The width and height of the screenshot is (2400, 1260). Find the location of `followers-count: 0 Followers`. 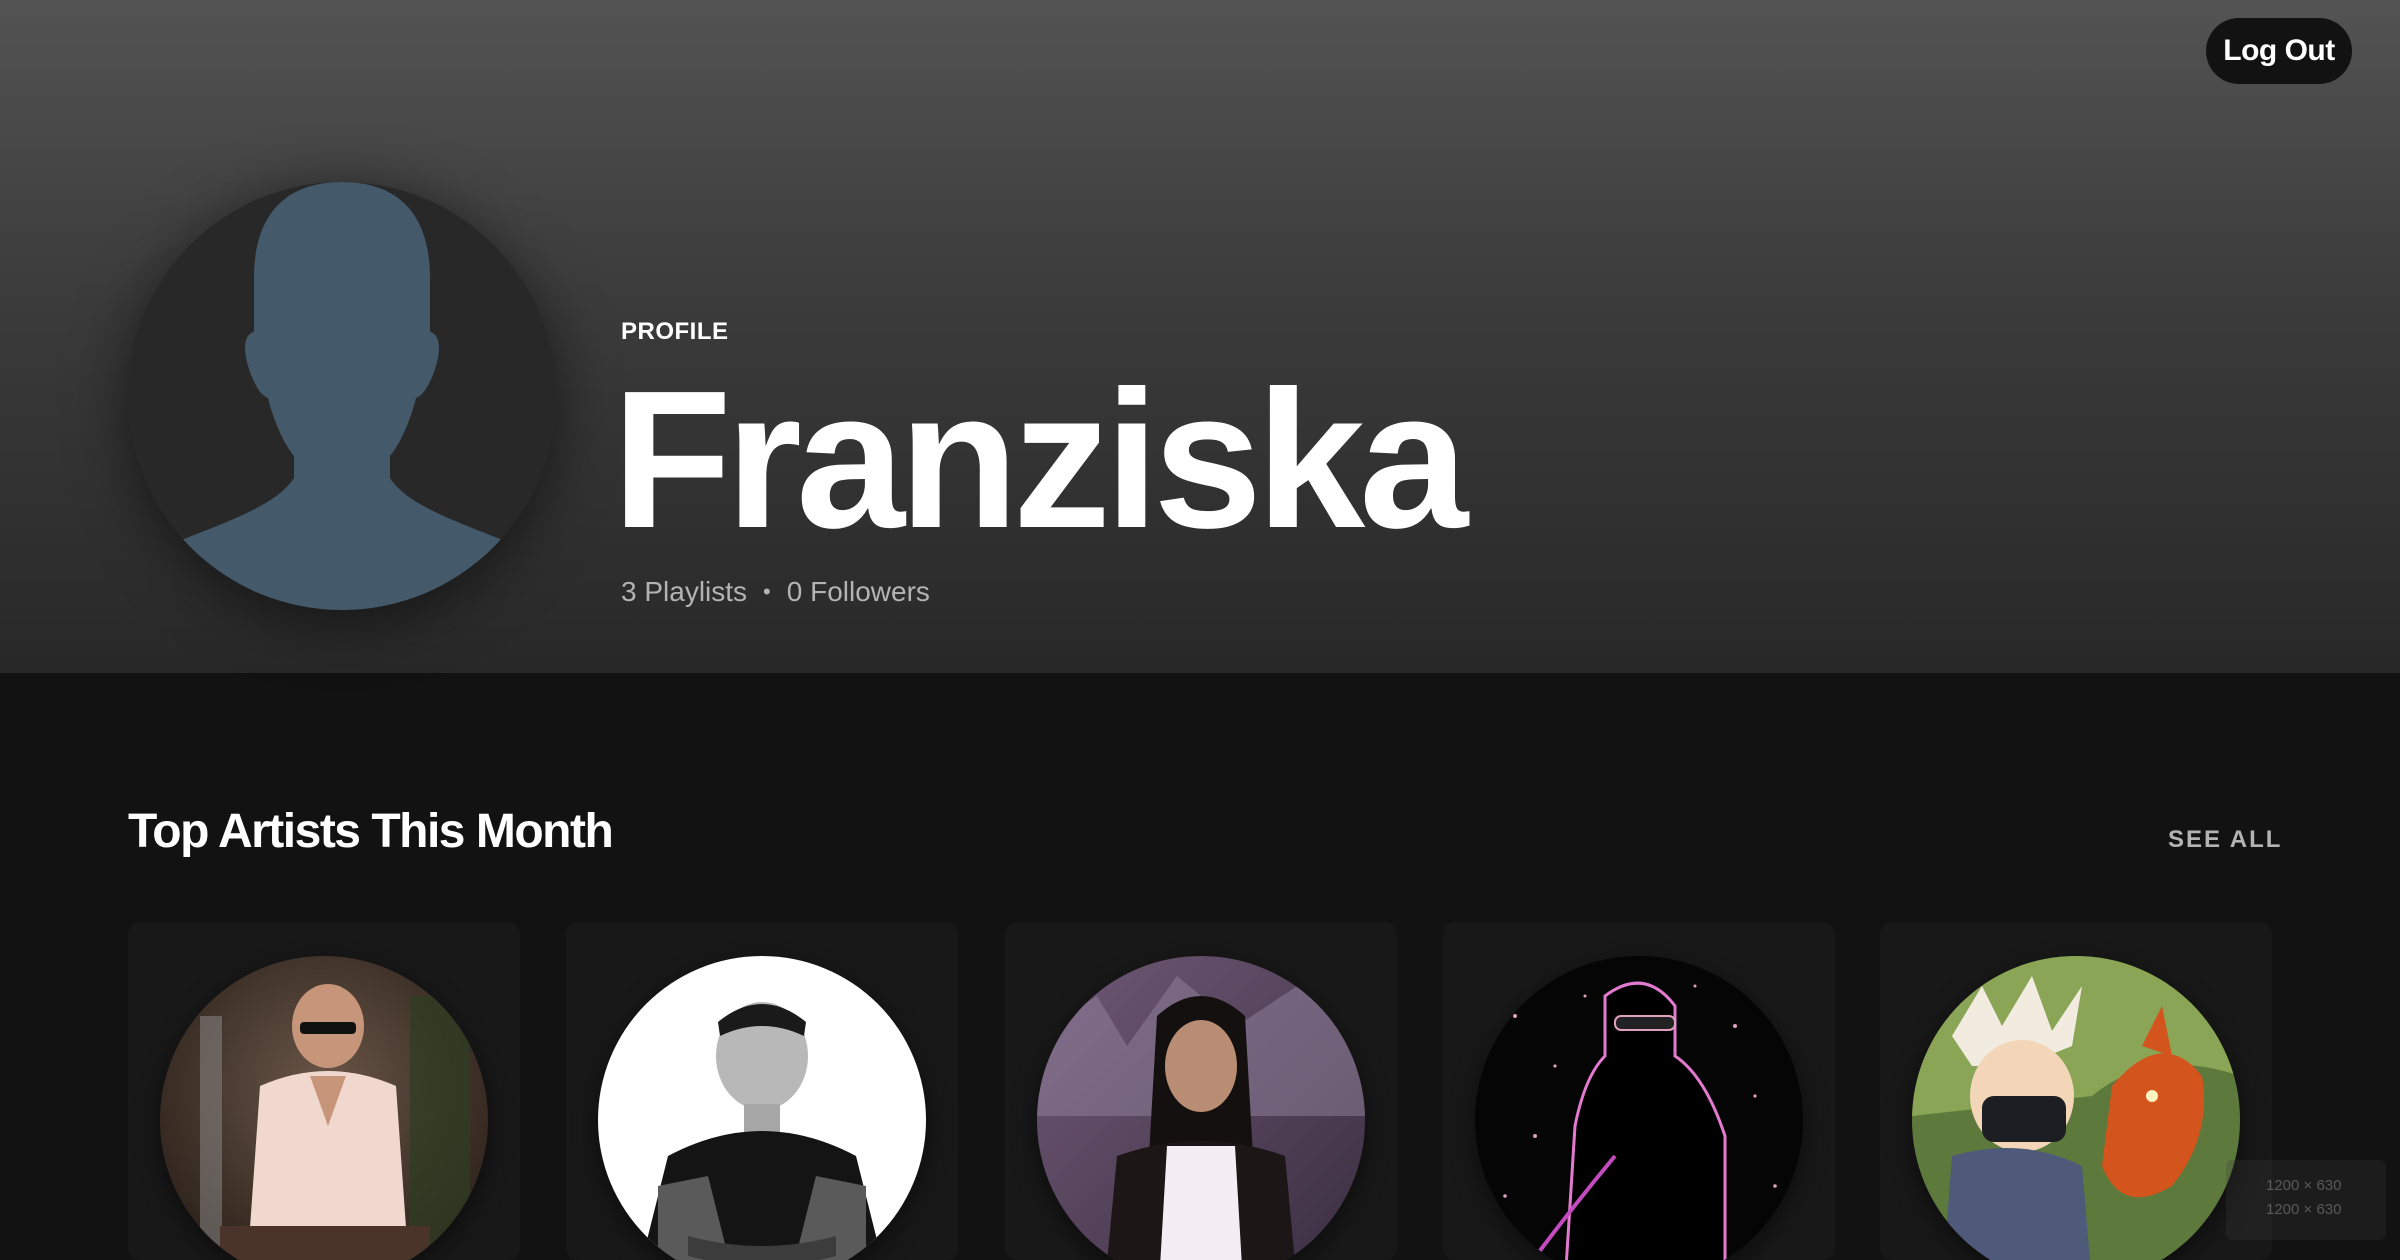

followers-count: 0 Followers is located at coordinates (858, 592).